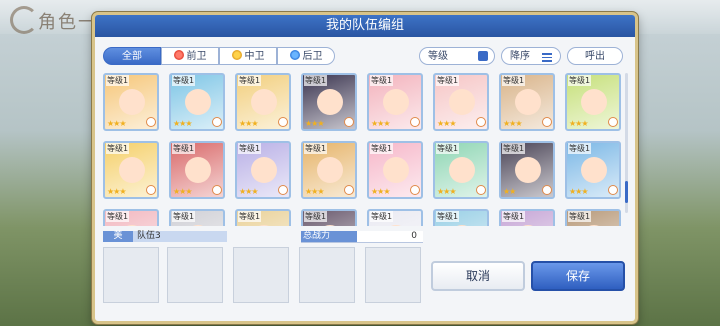 The height and width of the screenshot is (326, 720). I want to click on total-power-value: 0, so click(414, 236).